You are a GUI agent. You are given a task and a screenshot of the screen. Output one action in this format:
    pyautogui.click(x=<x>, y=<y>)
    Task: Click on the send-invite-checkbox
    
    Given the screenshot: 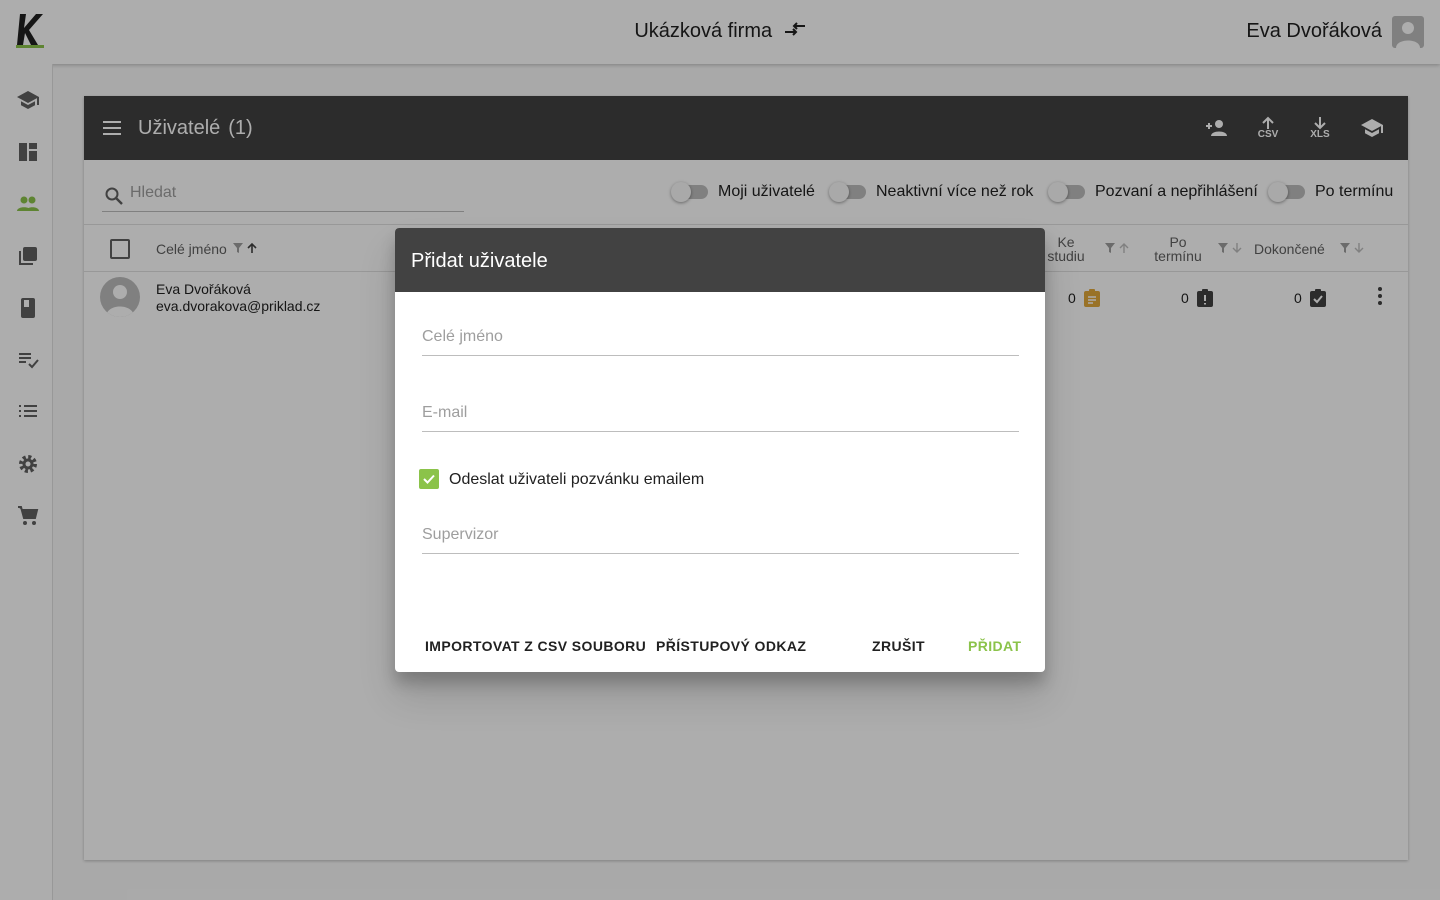 What is the action you would take?
    pyautogui.click(x=429, y=479)
    